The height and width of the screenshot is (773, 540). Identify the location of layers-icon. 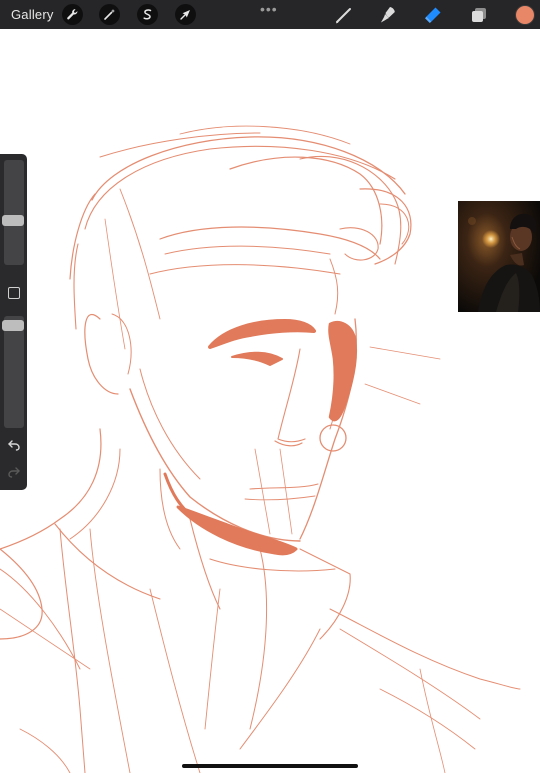
(479, 15).